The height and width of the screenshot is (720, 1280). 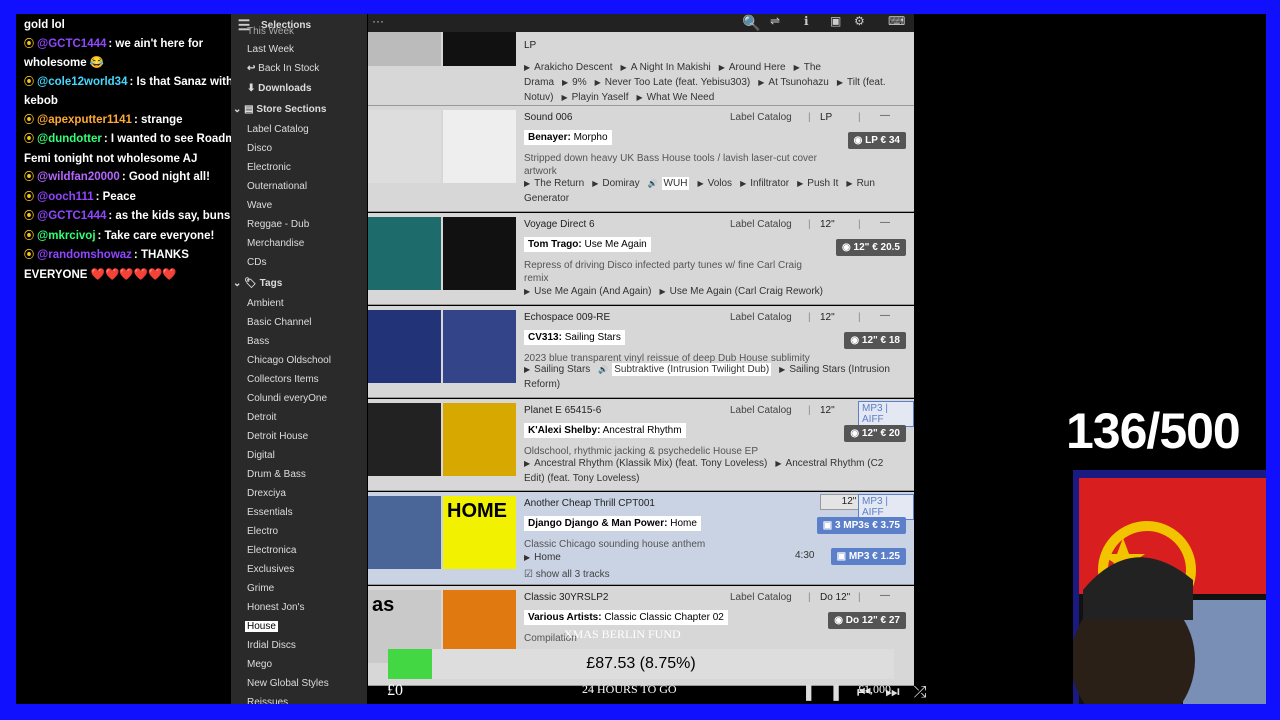 I want to click on sidebar-item-tag: Detroit House, so click(x=277, y=436).